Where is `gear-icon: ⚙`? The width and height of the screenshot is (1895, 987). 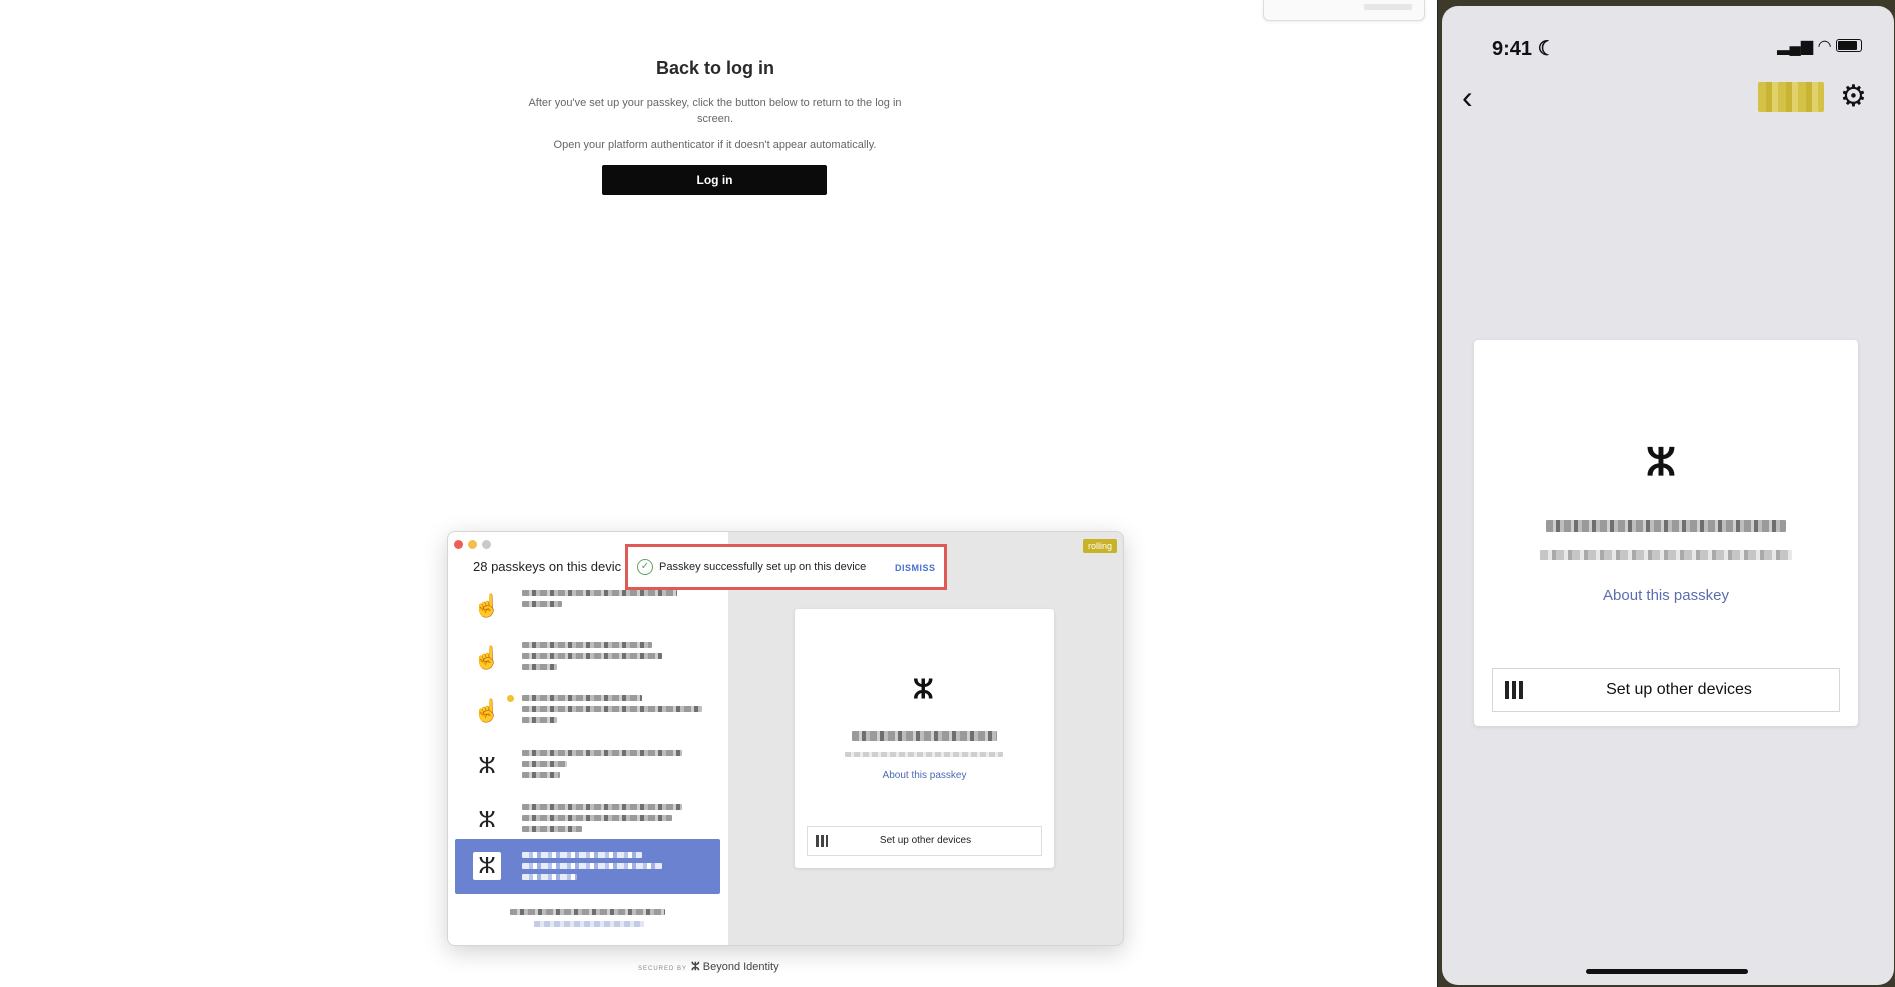 gear-icon: ⚙ is located at coordinates (1853, 96).